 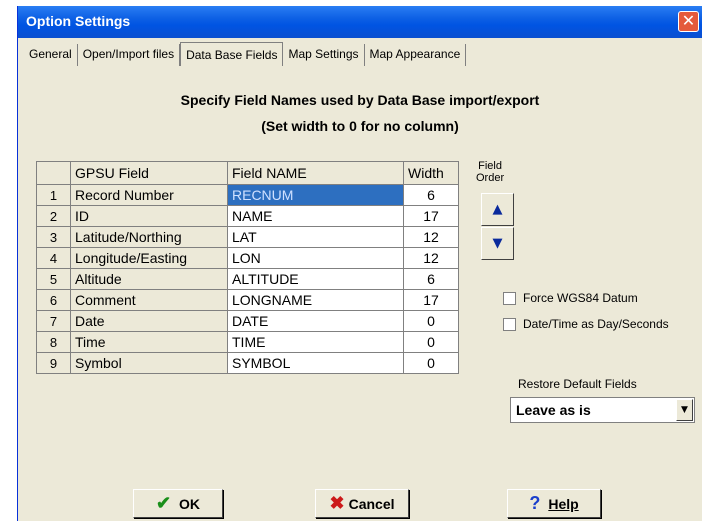 What do you see at coordinates (577, 384) in the screenshot?
I see `restore-default-fields-label: Restore Default Fields` at bounding box center [577, 384].